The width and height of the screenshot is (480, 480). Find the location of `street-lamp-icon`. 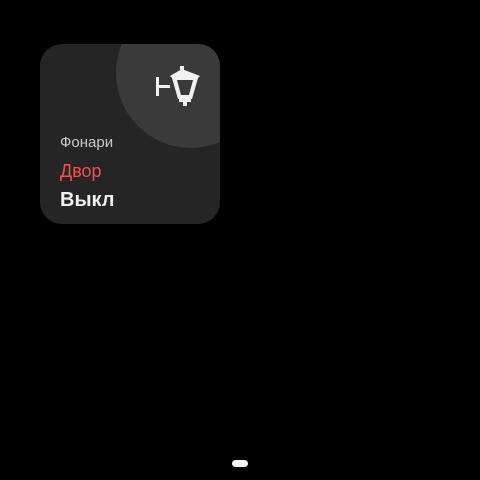

street-lamp-icon is located at coordinates (178, 86).